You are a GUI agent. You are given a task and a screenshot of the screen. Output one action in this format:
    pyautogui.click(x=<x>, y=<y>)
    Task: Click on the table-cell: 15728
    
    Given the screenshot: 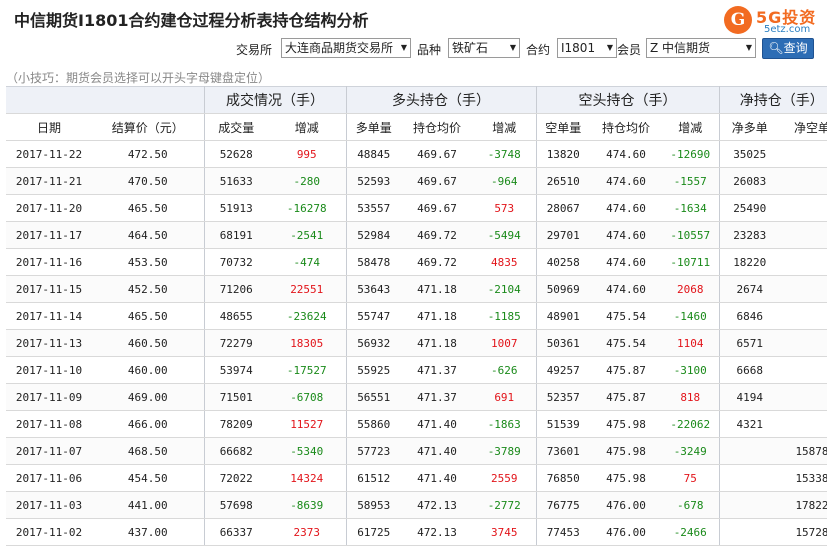 What is the action you would take?
    pyautogui.click(x=803, y=532)
    